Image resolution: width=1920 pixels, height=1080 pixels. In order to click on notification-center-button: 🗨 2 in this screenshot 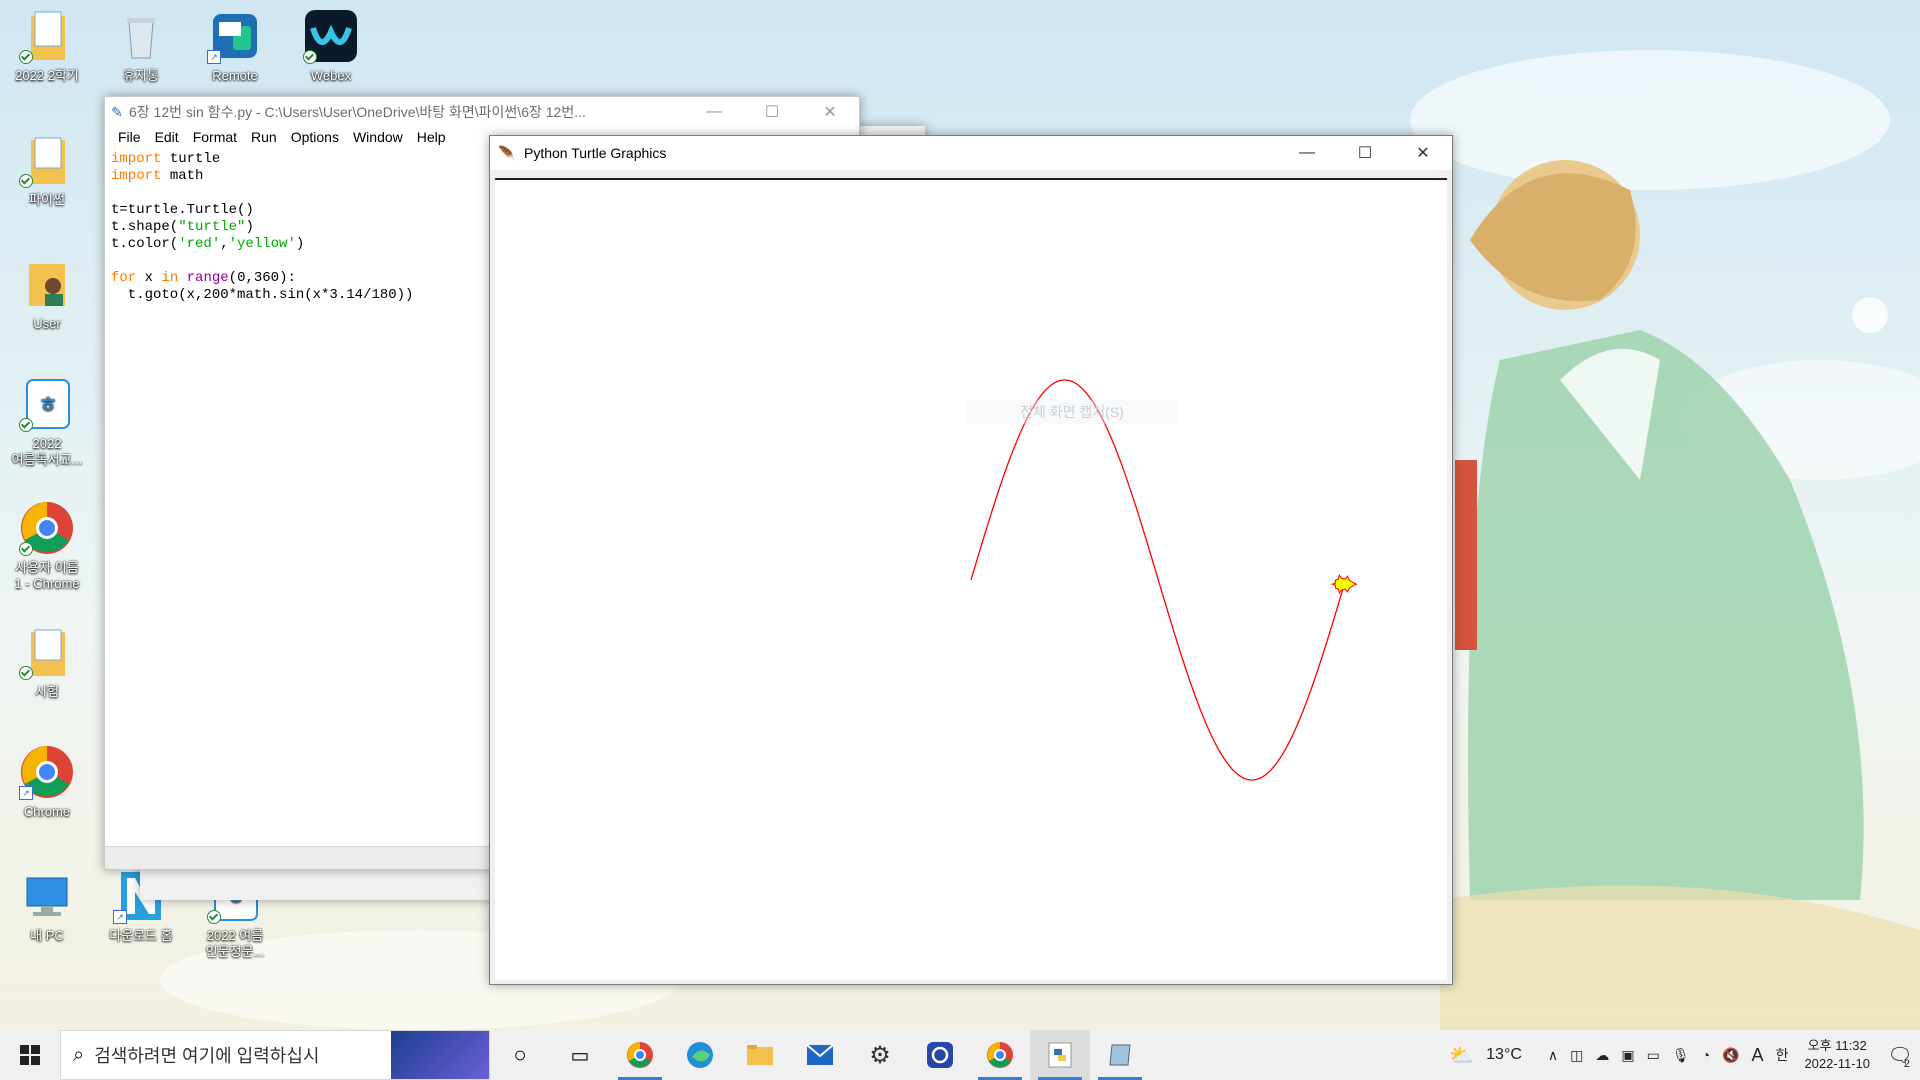, I will do `click(1900, 1055)`.